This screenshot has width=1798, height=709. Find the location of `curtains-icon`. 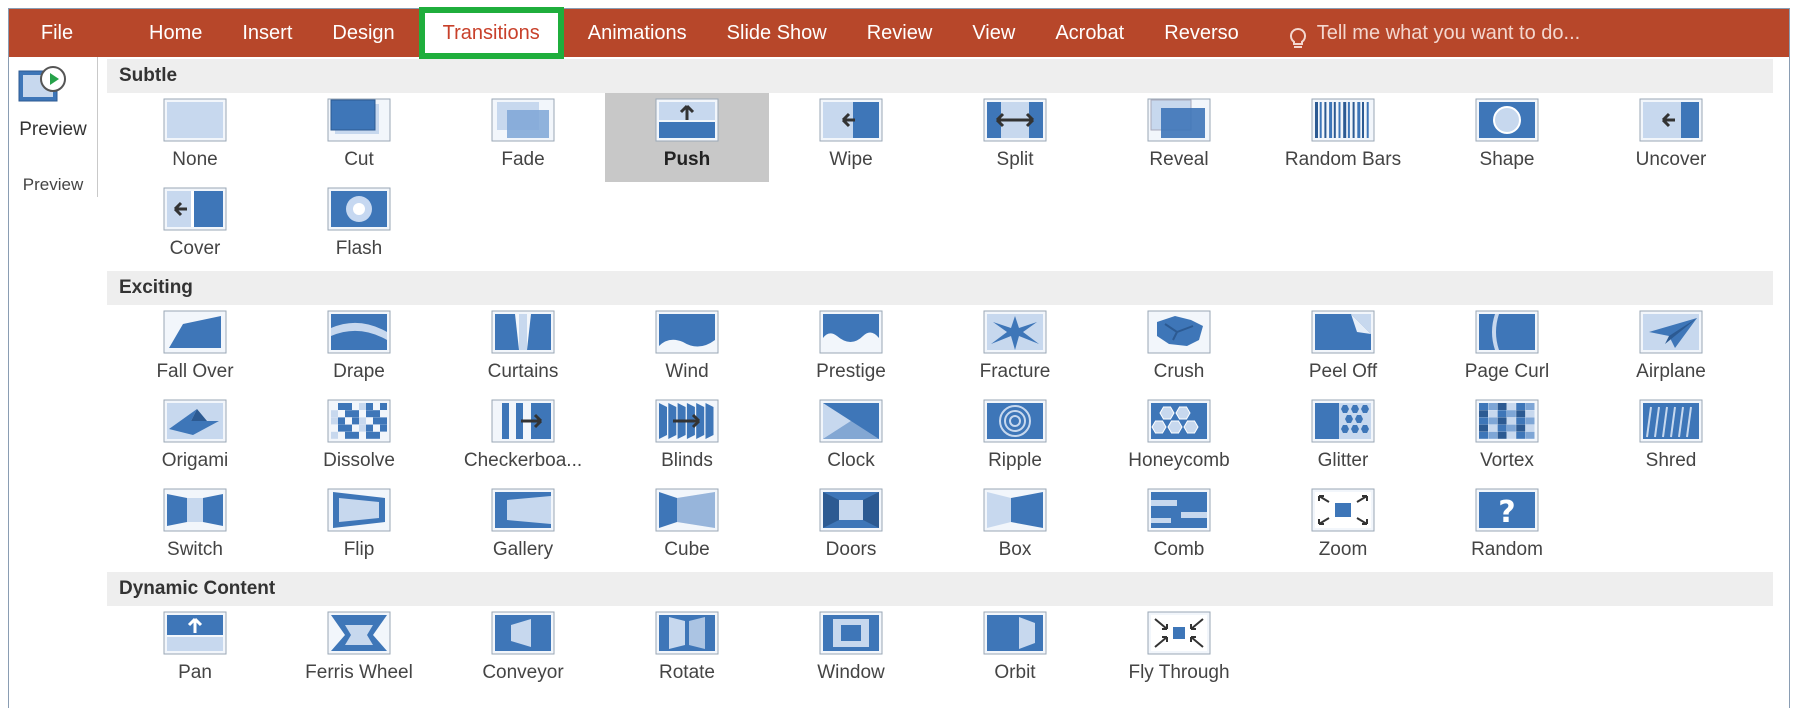

curtains-icon is located at coordinates (523, 332).